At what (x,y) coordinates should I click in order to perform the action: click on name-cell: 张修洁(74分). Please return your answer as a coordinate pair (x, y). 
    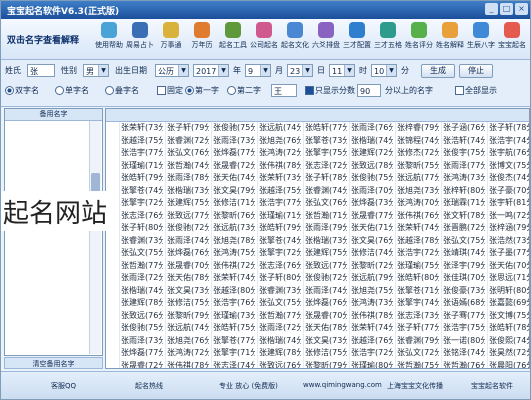
    Looking at the image, I should click on (372, 253).